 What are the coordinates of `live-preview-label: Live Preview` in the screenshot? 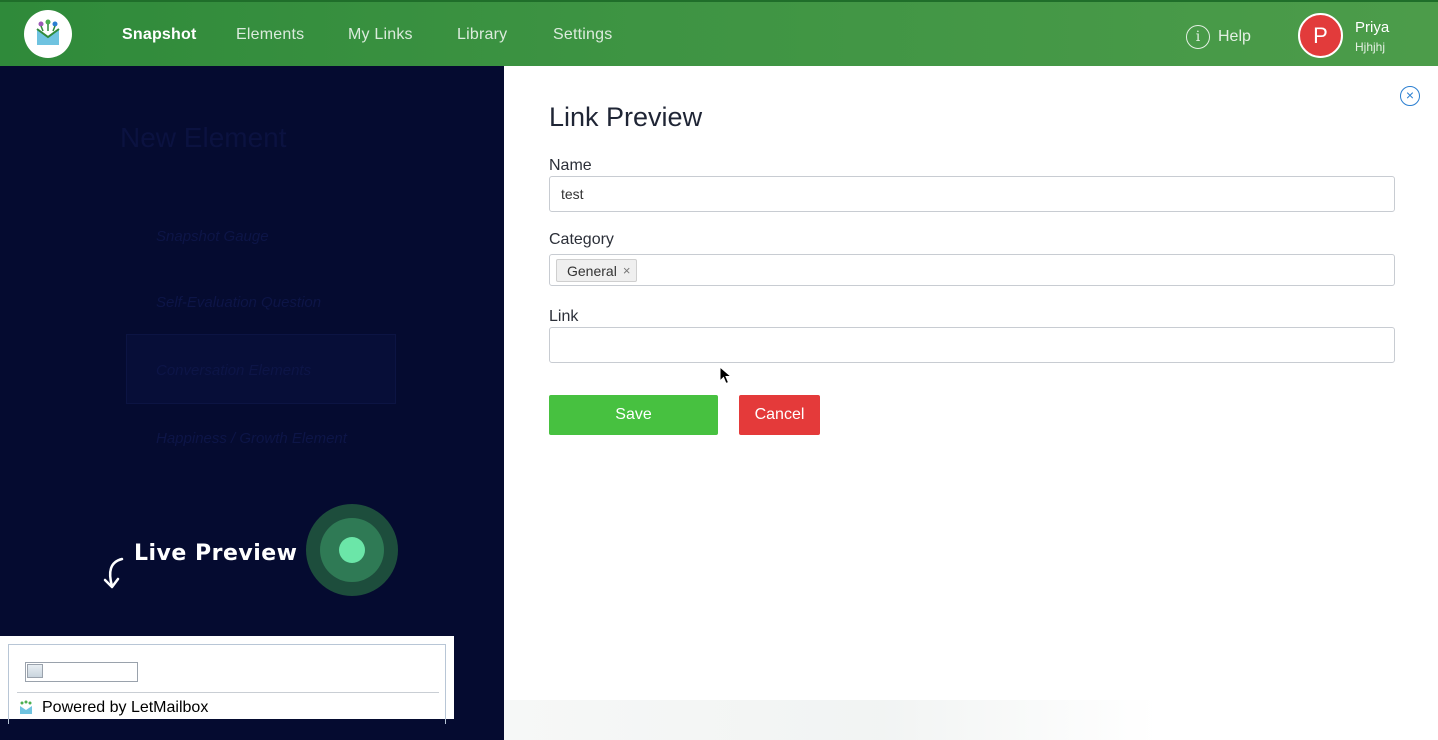 It's located at (216, 553).